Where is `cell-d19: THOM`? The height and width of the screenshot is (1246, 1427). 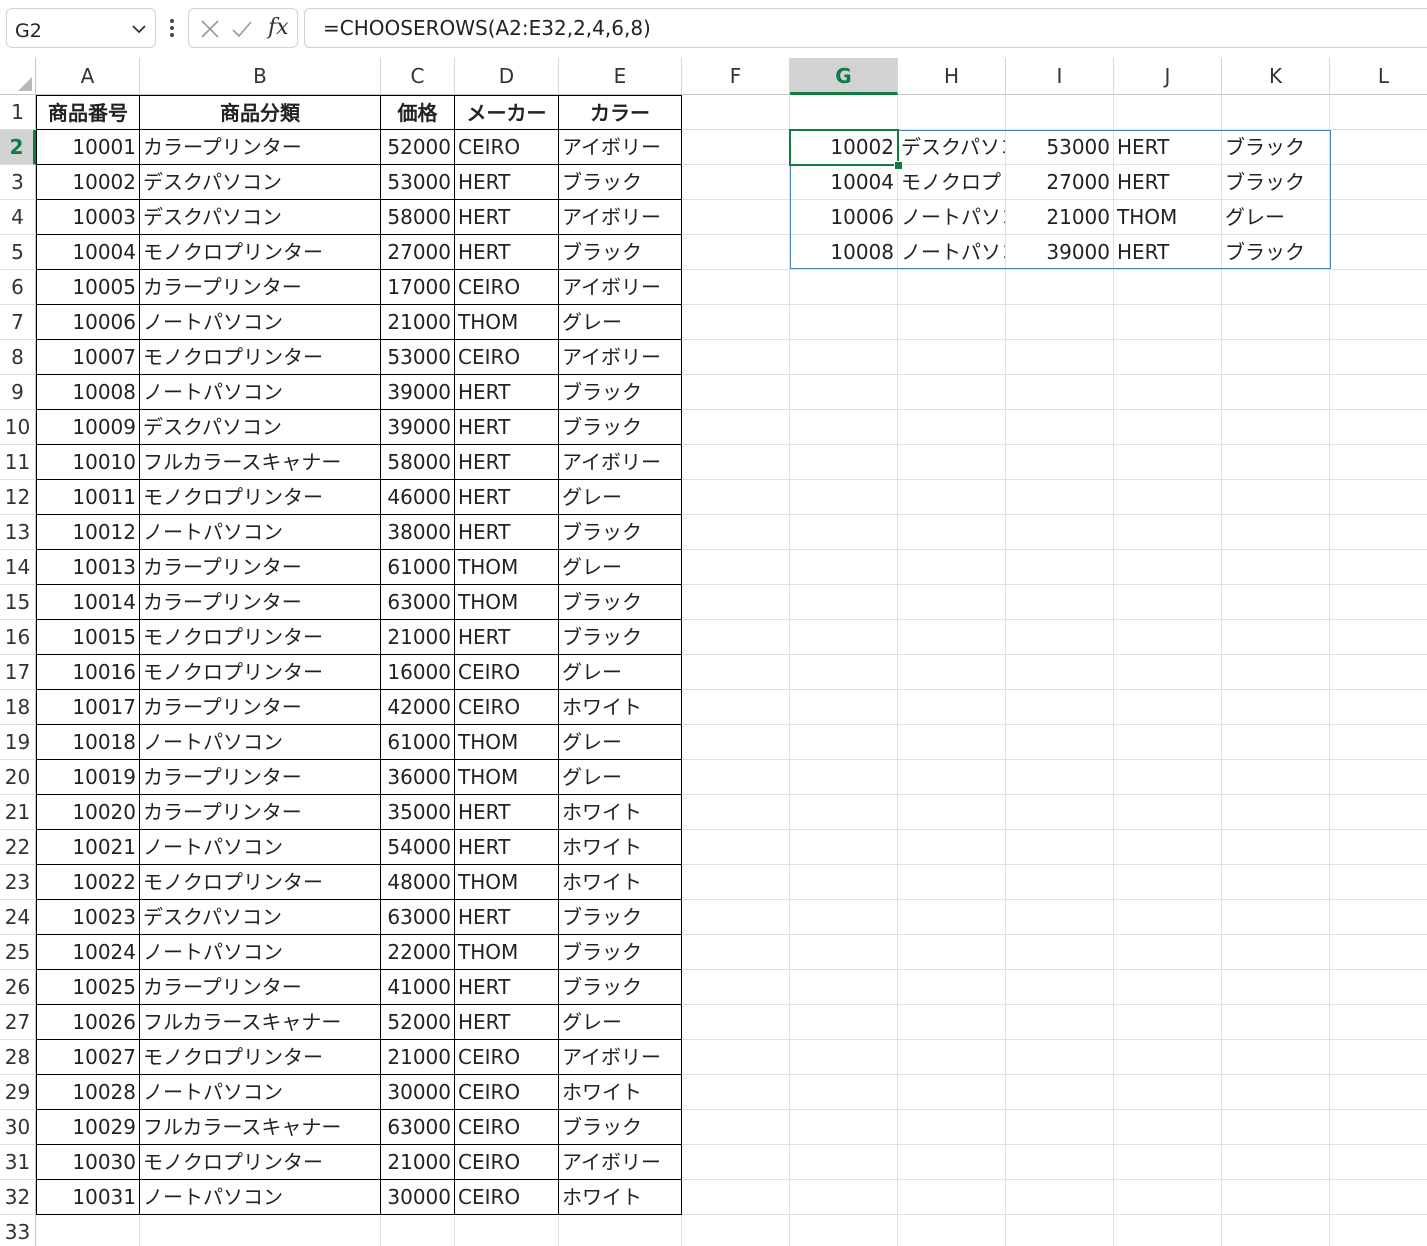
cell-d19: THOM is located at coordinates (507, 742).